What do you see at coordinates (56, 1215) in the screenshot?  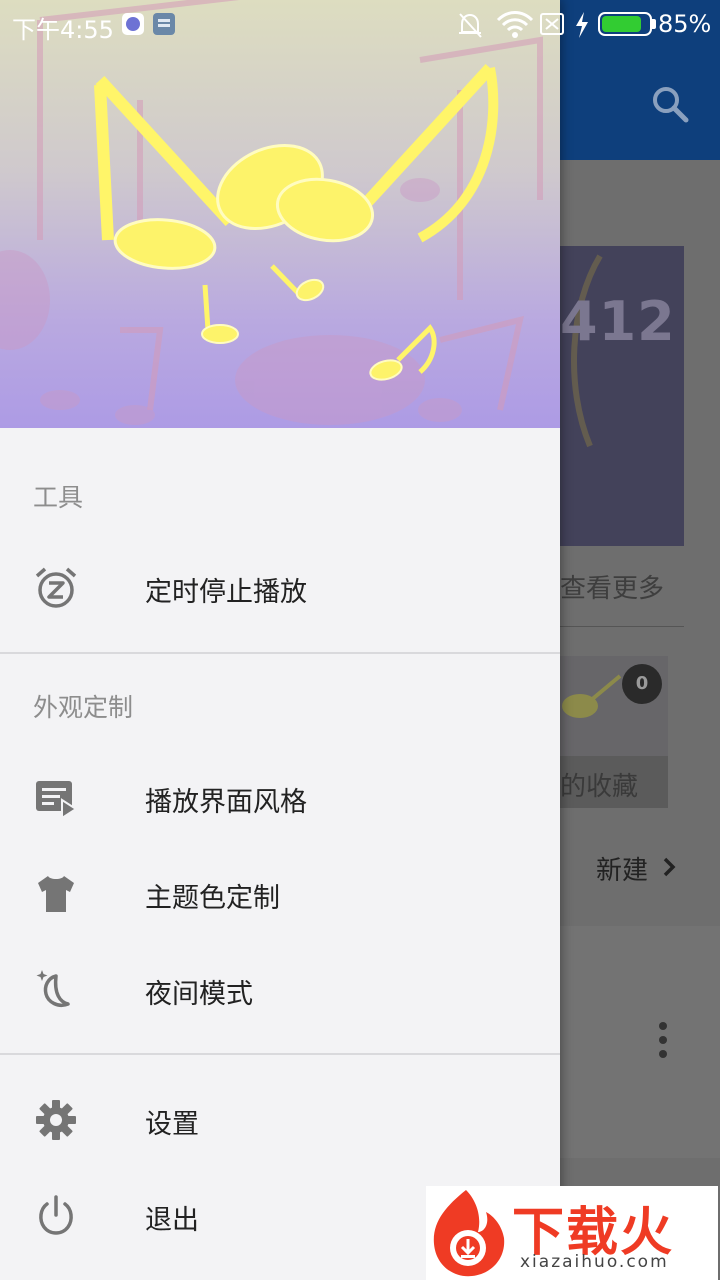 I see `power-icon` at bounding box center [56, 1215].